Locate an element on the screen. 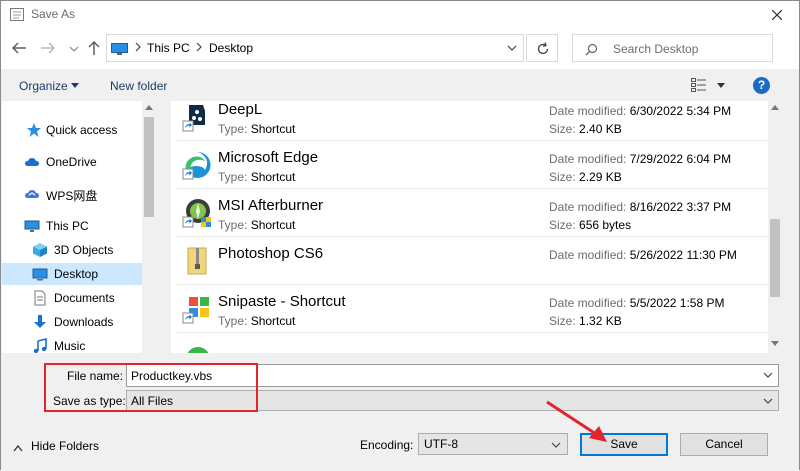 The height and width of the screenshot is (471, 800). file-name: Microsoft Edge is located at coordinates (268, 157).